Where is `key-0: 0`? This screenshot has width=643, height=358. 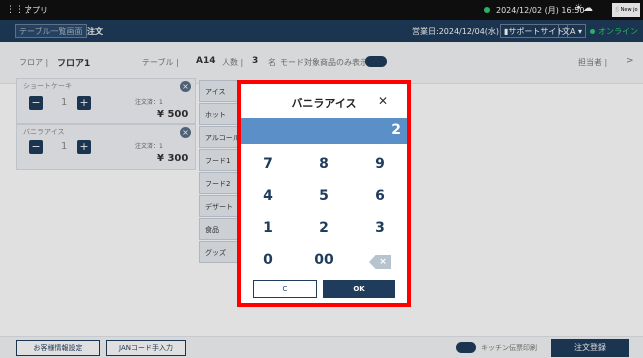
key-0: 0 is located at coordinates (268, 260).